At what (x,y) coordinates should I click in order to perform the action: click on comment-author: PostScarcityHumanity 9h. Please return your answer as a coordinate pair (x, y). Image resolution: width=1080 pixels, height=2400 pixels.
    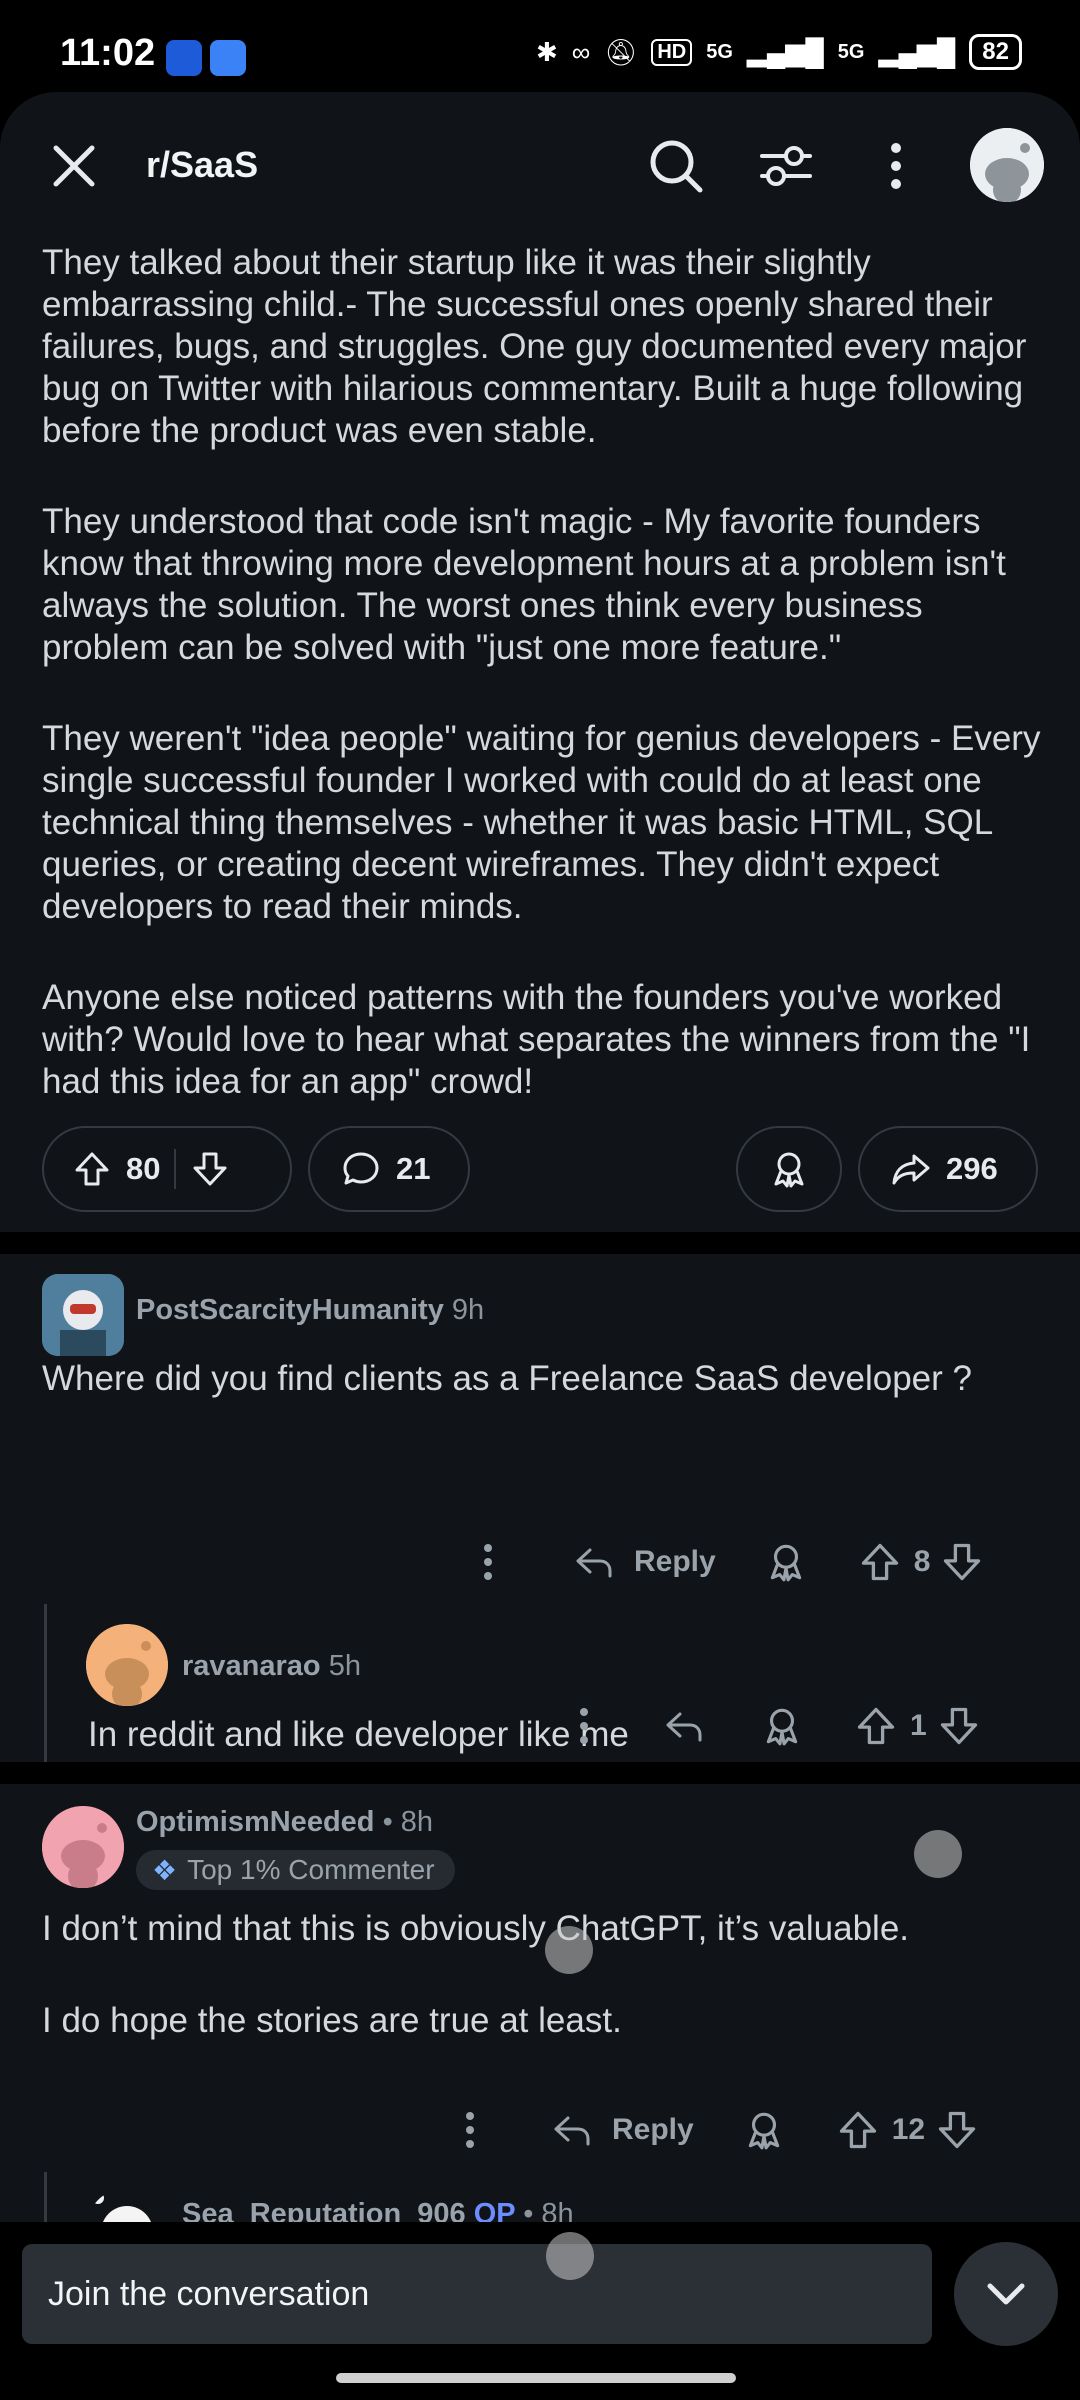
    Looking at the image, I should click on (310, 1310).